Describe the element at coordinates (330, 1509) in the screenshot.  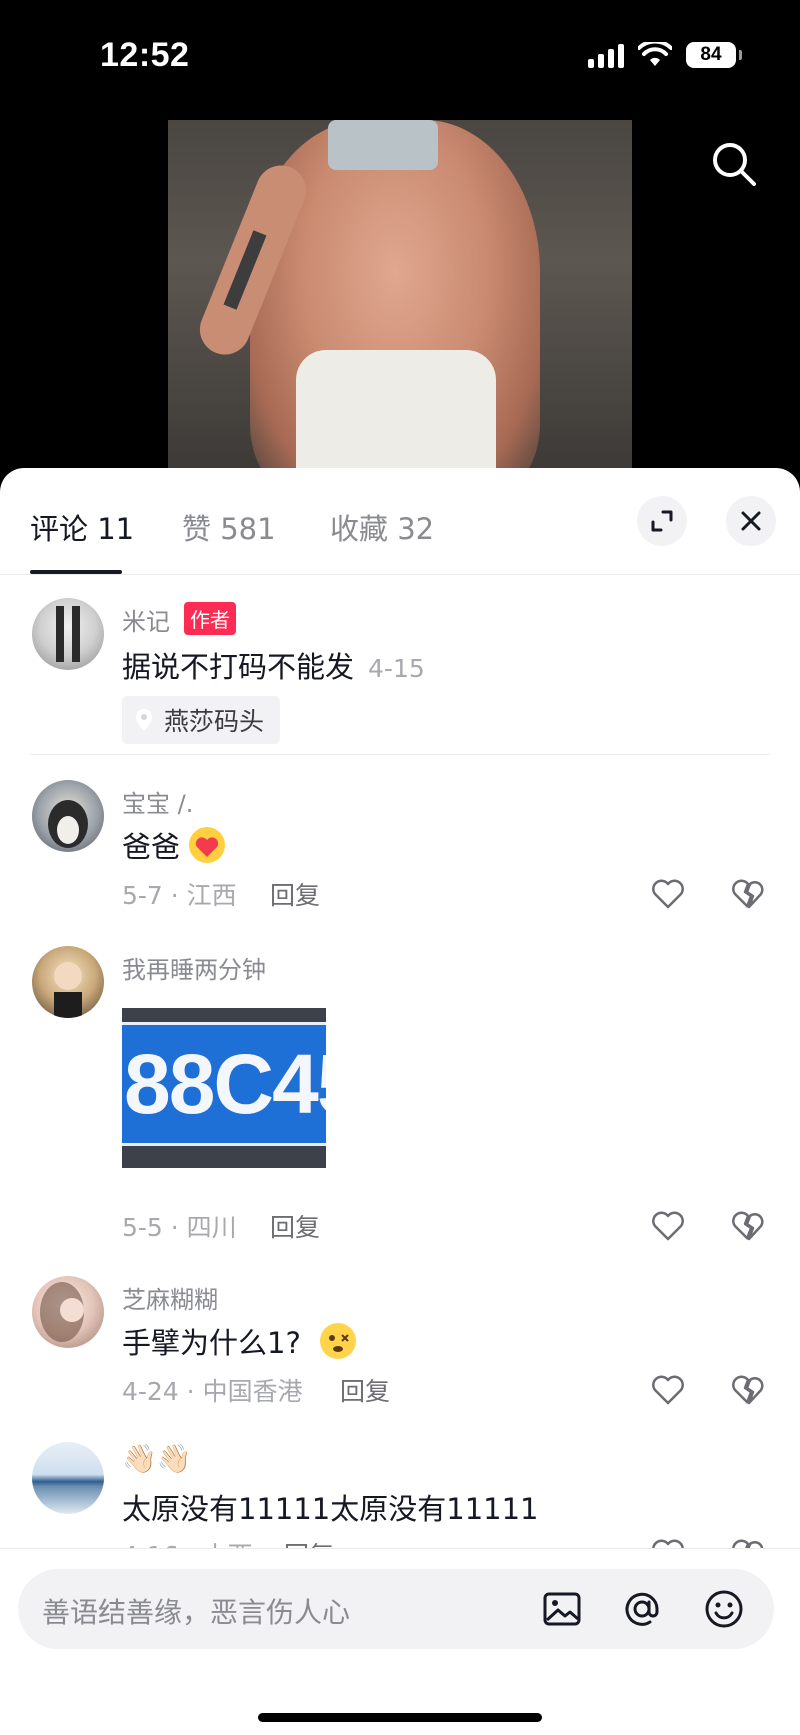
I see `comment-text: 太原没有11111太原没有11111` at that location.